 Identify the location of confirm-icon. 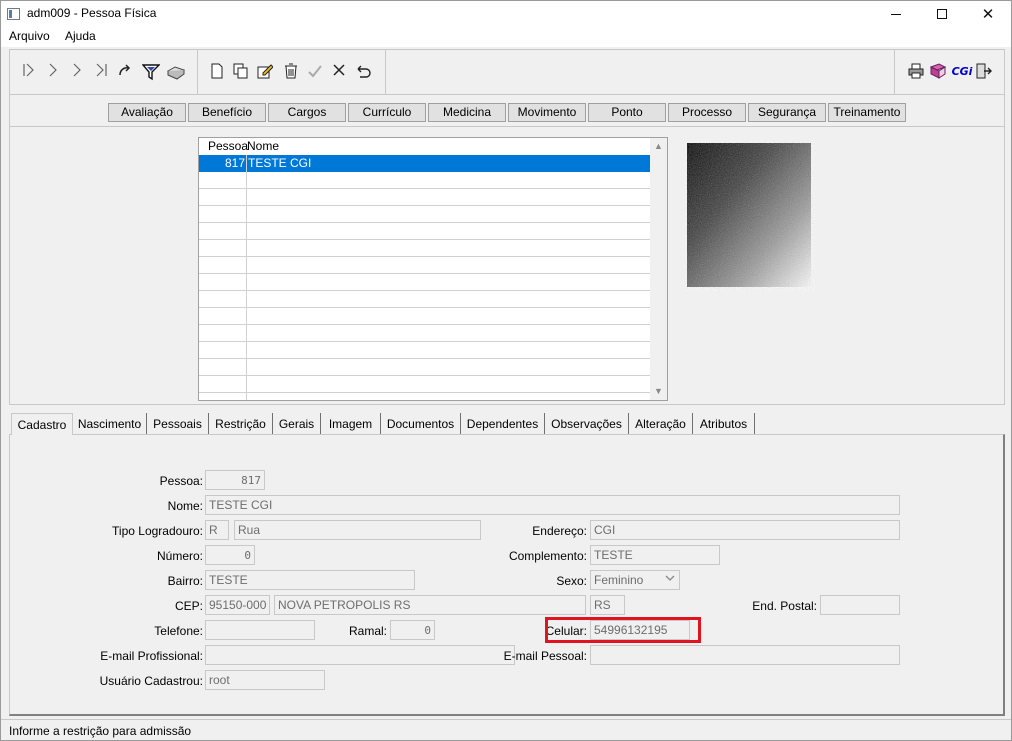
(315, 72).